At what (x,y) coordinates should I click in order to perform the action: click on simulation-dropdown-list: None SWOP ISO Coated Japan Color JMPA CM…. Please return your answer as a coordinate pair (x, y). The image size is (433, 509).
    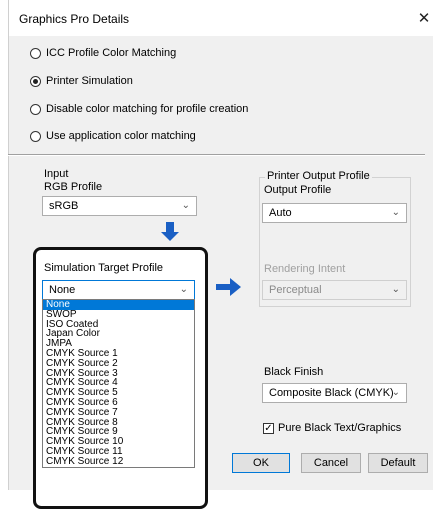
    Looking at the image, I should click on (118, 383).